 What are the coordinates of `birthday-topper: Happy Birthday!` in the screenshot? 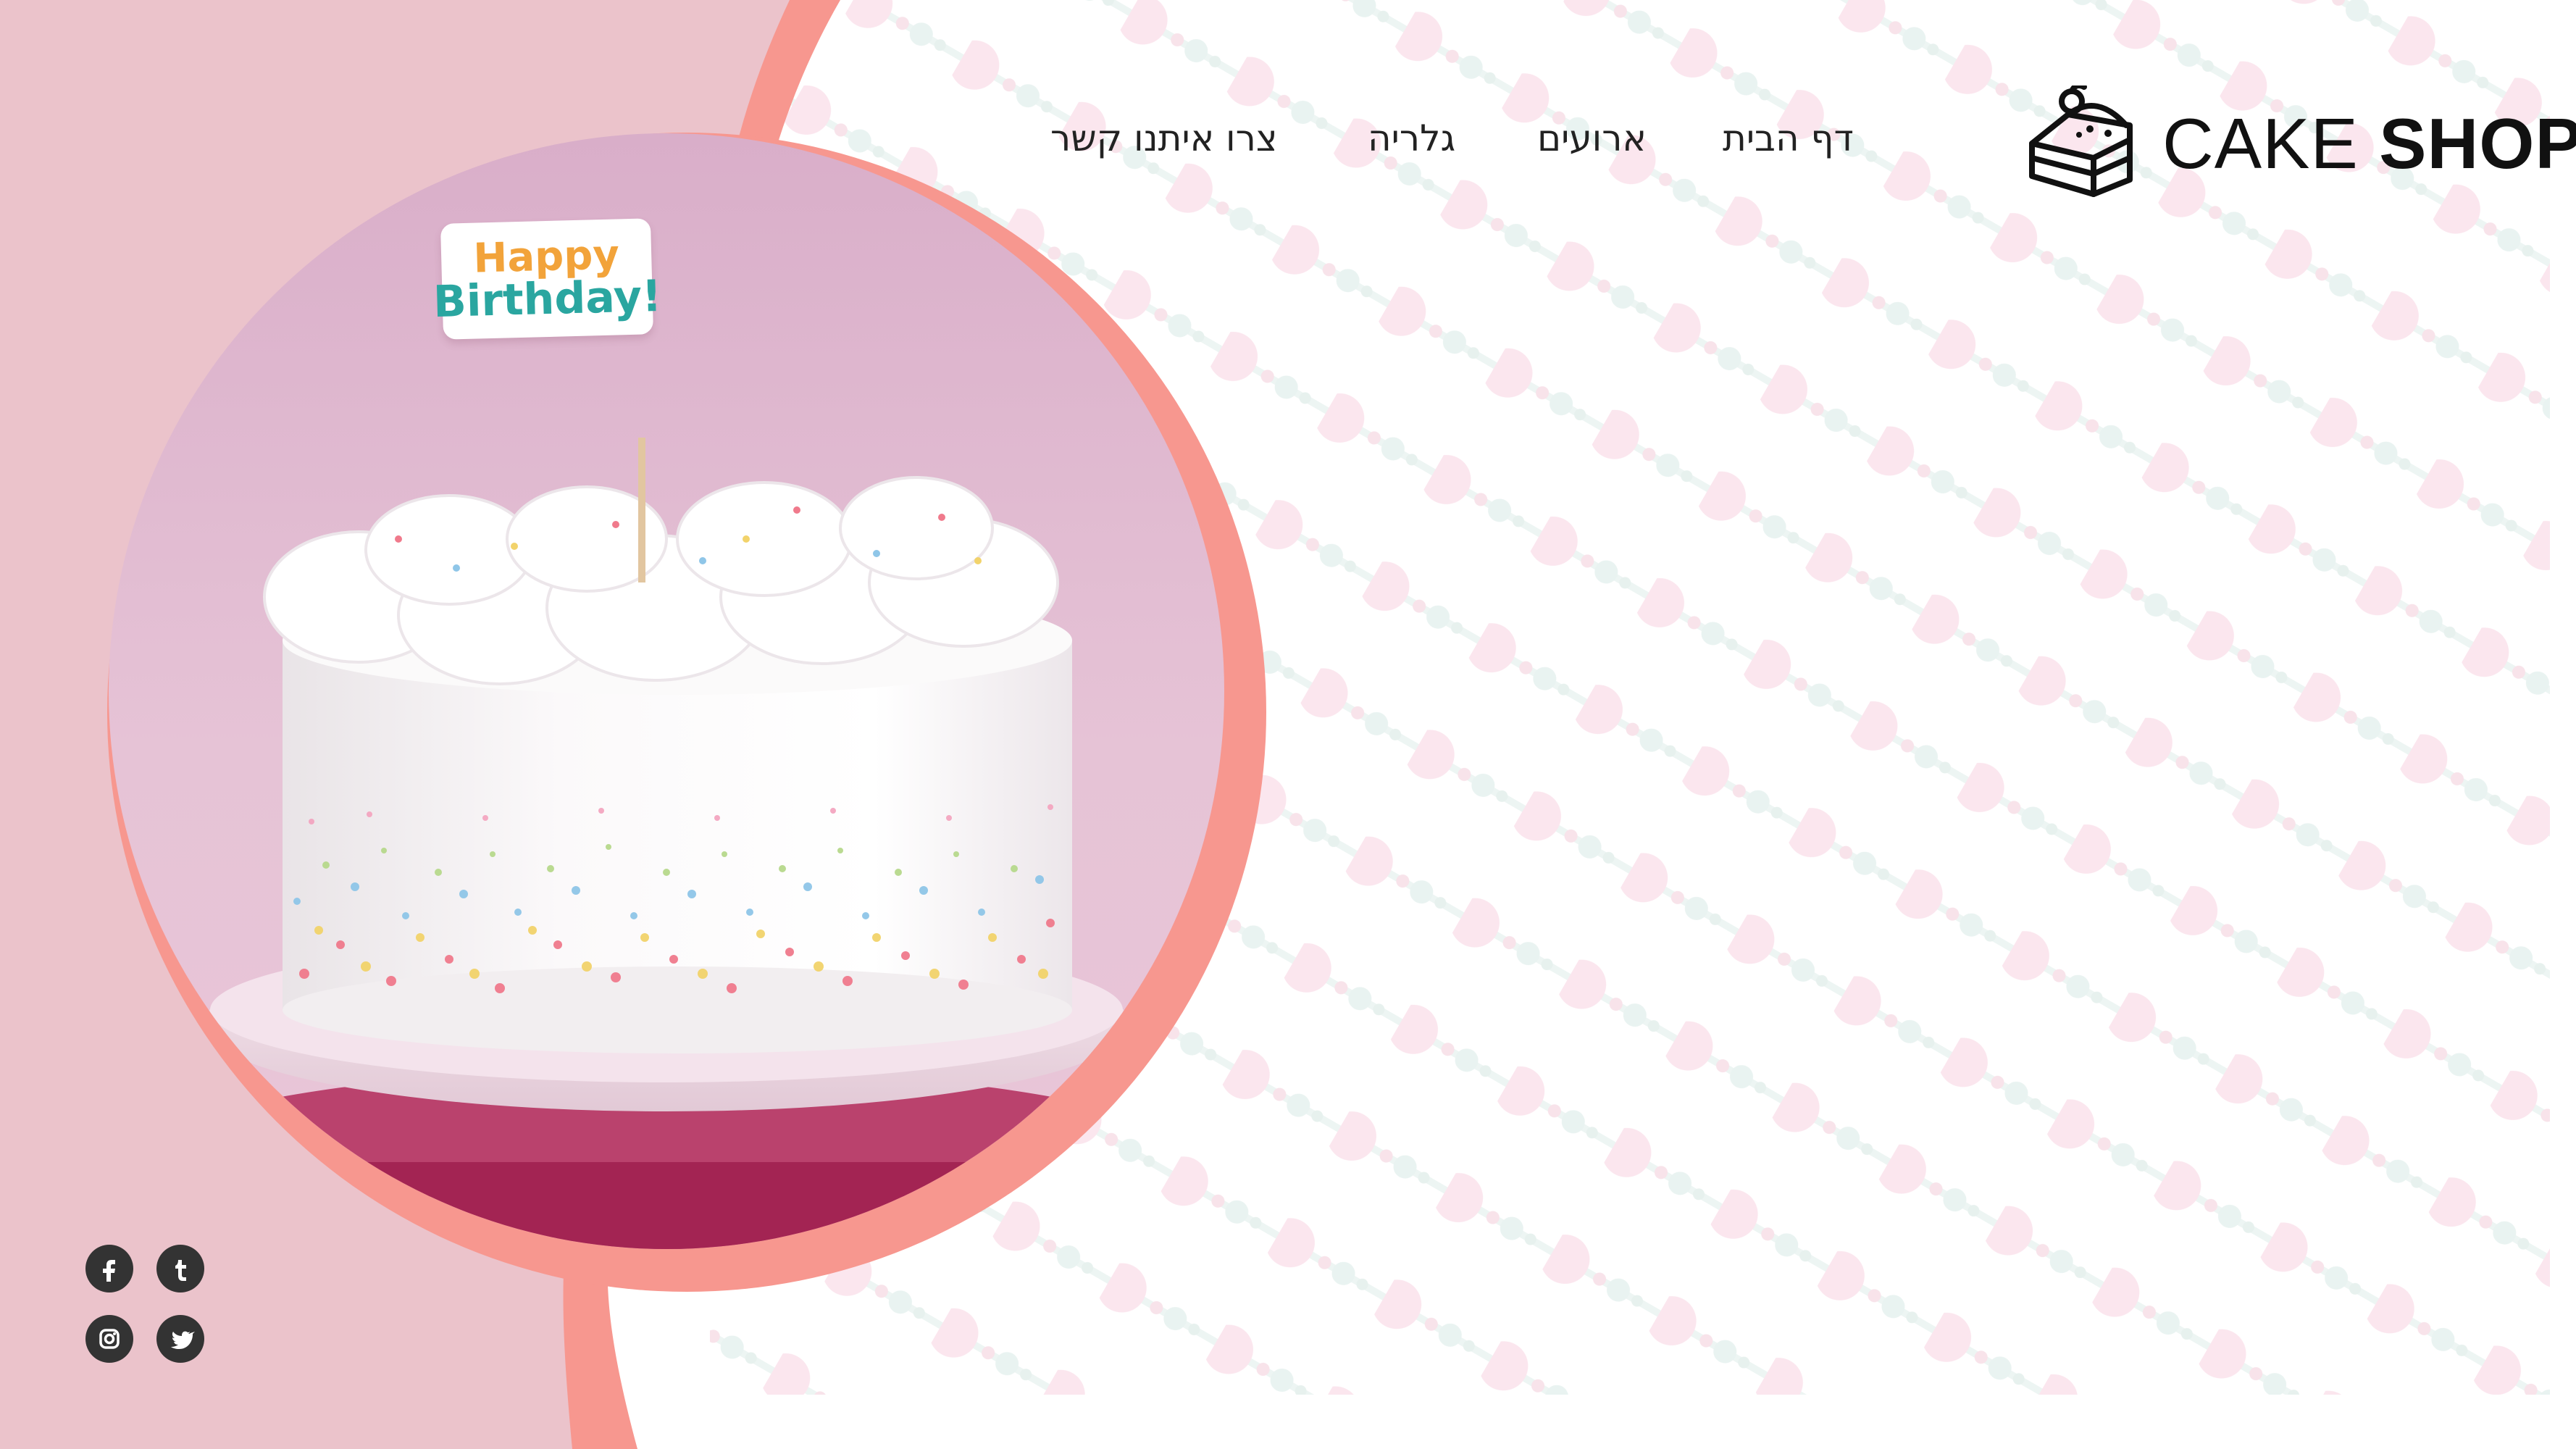 It's located at (547, 279).